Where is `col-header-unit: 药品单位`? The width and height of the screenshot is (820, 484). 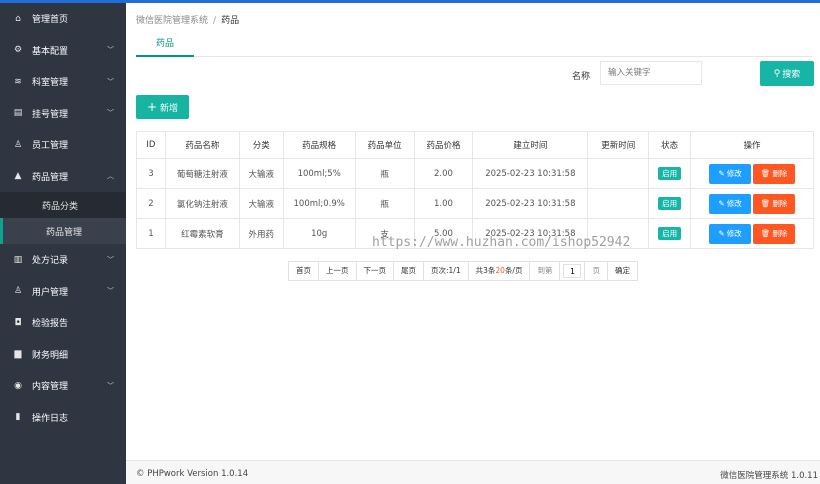
col-header-unit: 药品单位 is located at coordinates (384, 145).